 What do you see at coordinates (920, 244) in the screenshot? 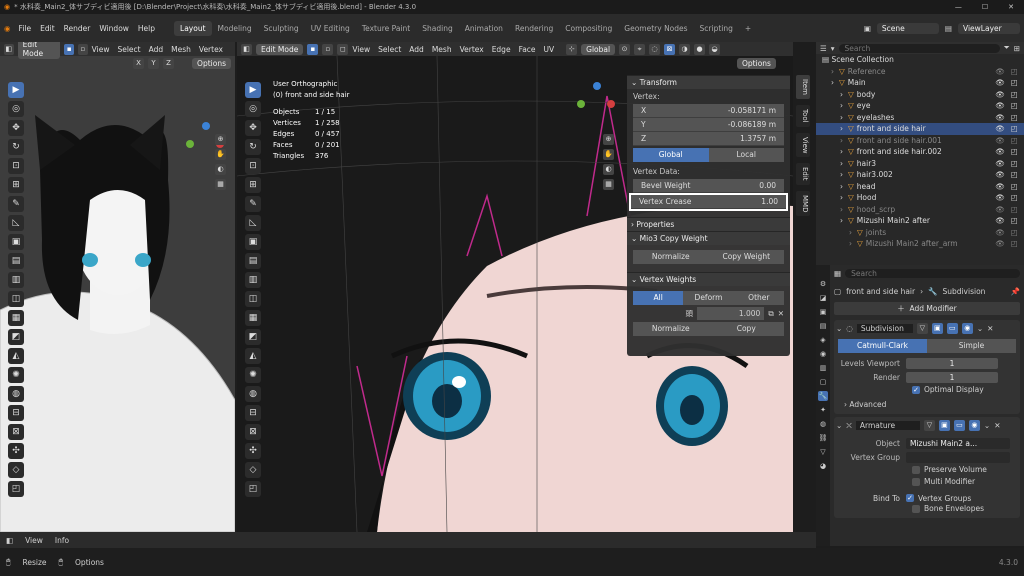
I see `outliner-row: › ▽ Mizushi Main2 after_arm 👁 ◰` at bounding box center [920, 244].